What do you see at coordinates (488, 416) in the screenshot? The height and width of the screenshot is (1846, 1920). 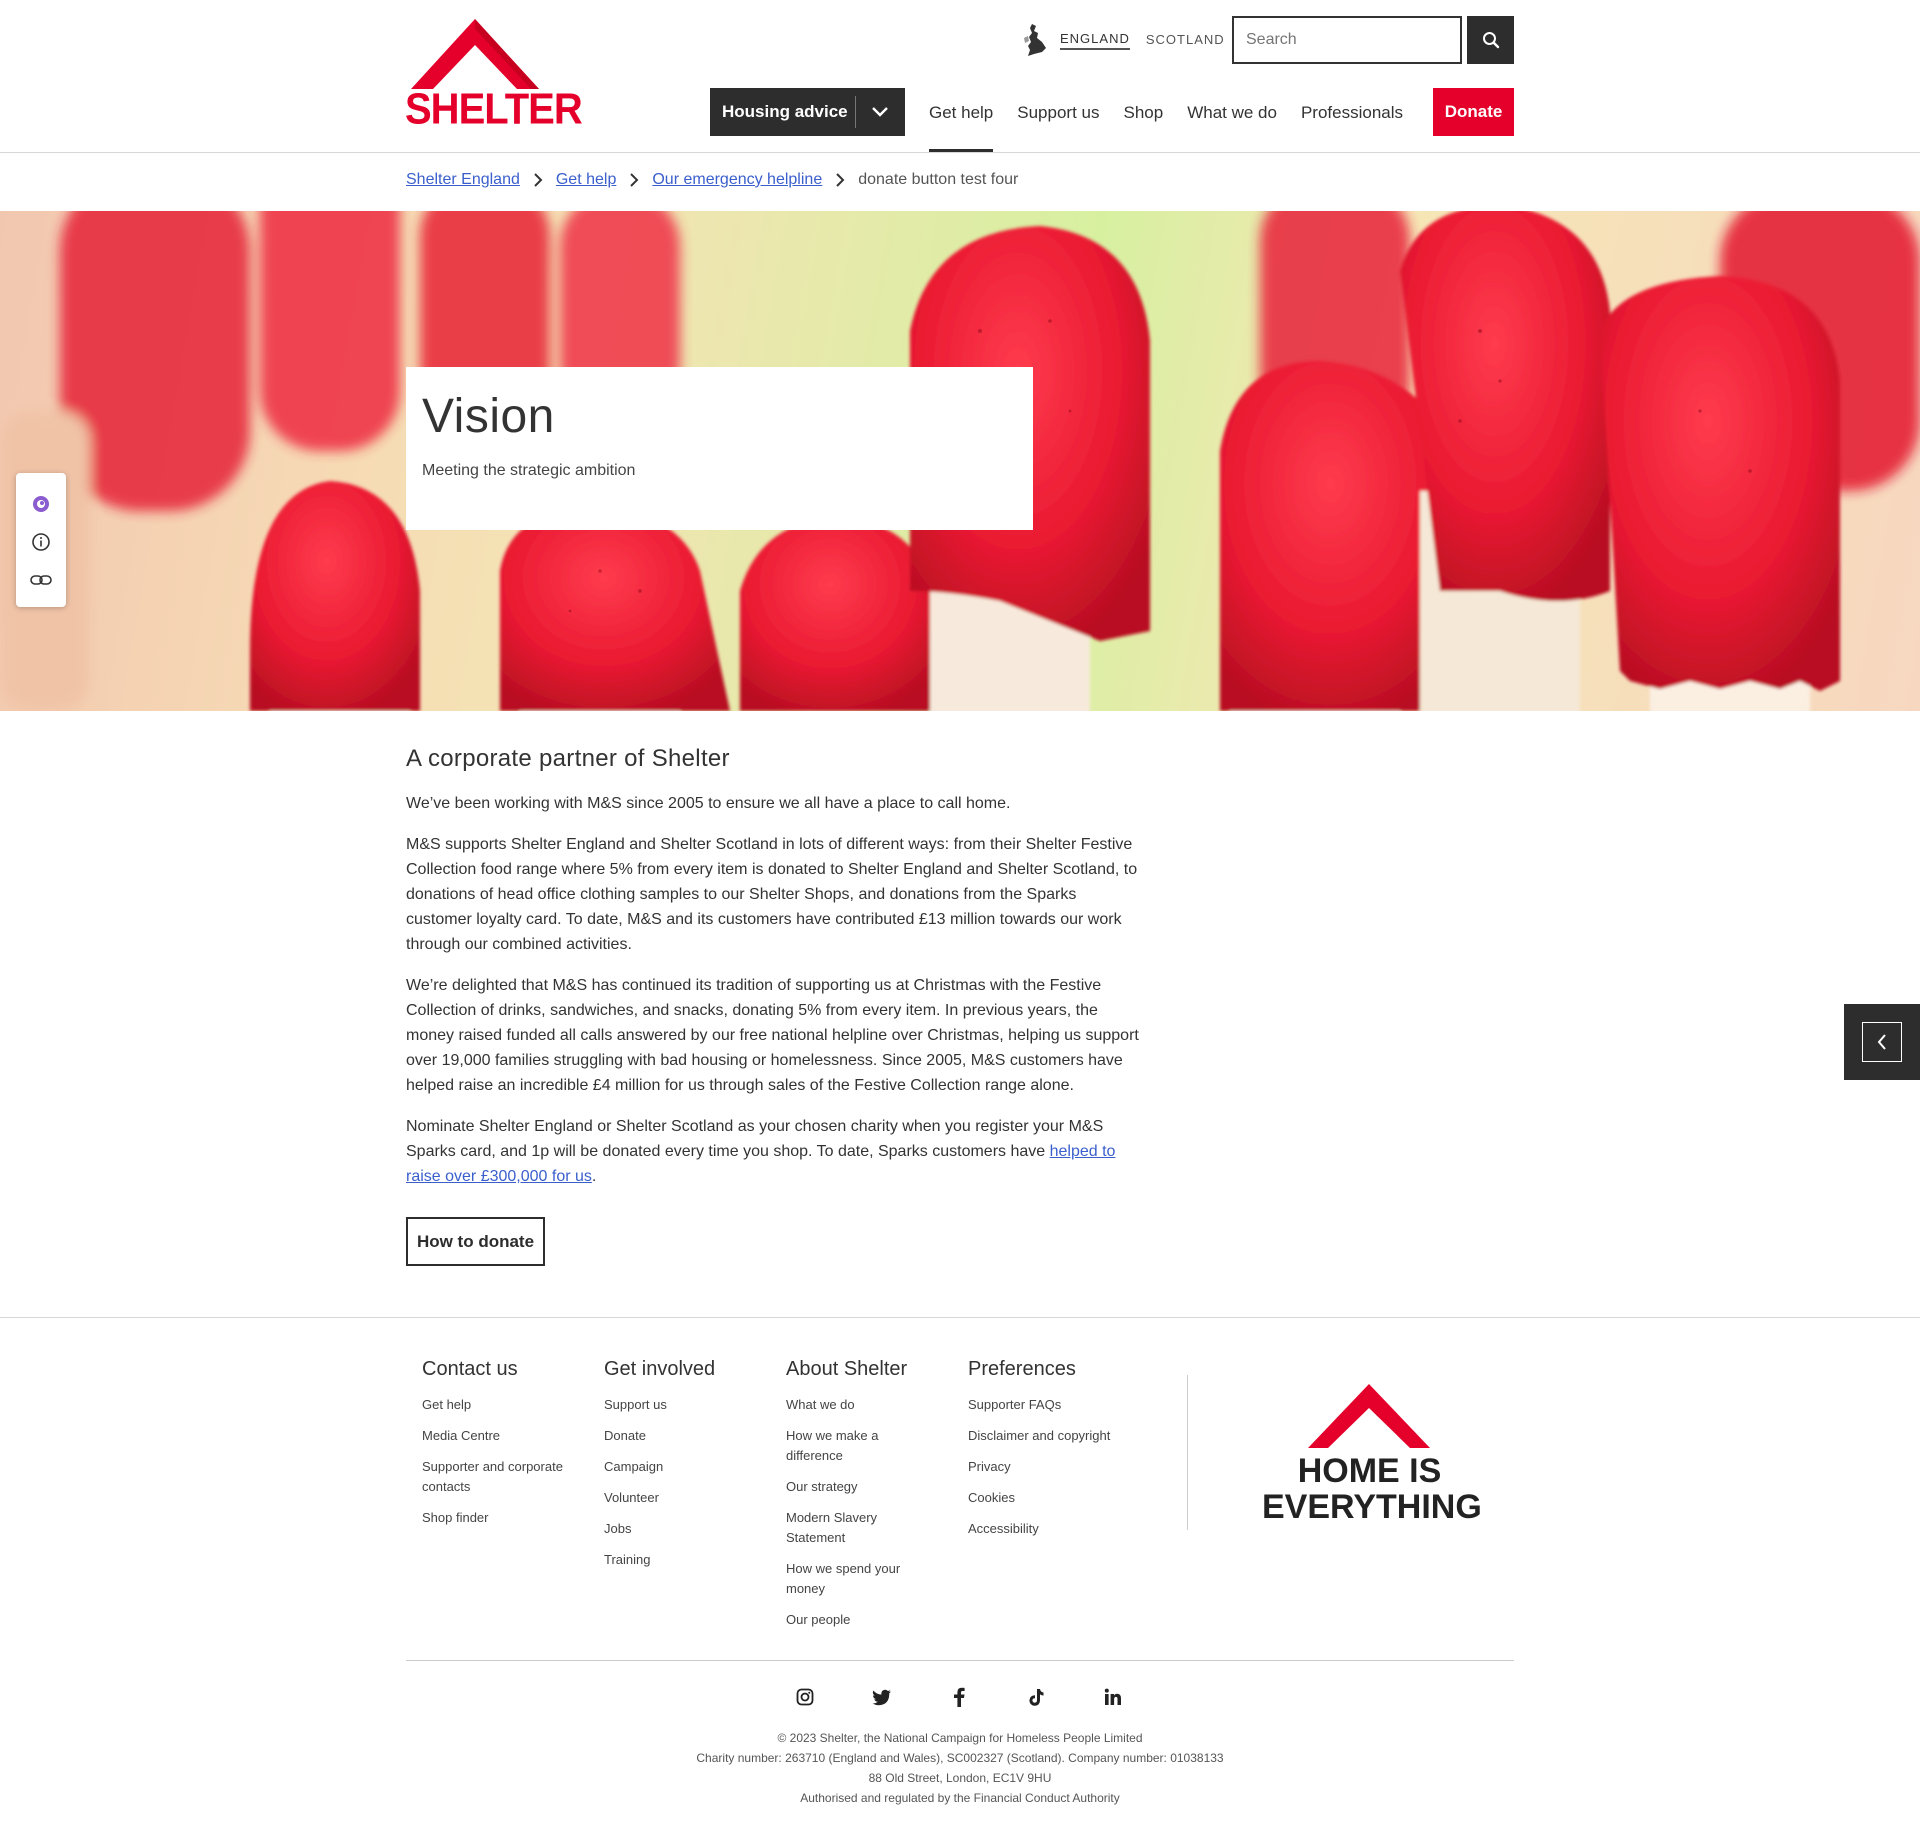 I see `page-title: Vision` at bounding box center [488, 416].